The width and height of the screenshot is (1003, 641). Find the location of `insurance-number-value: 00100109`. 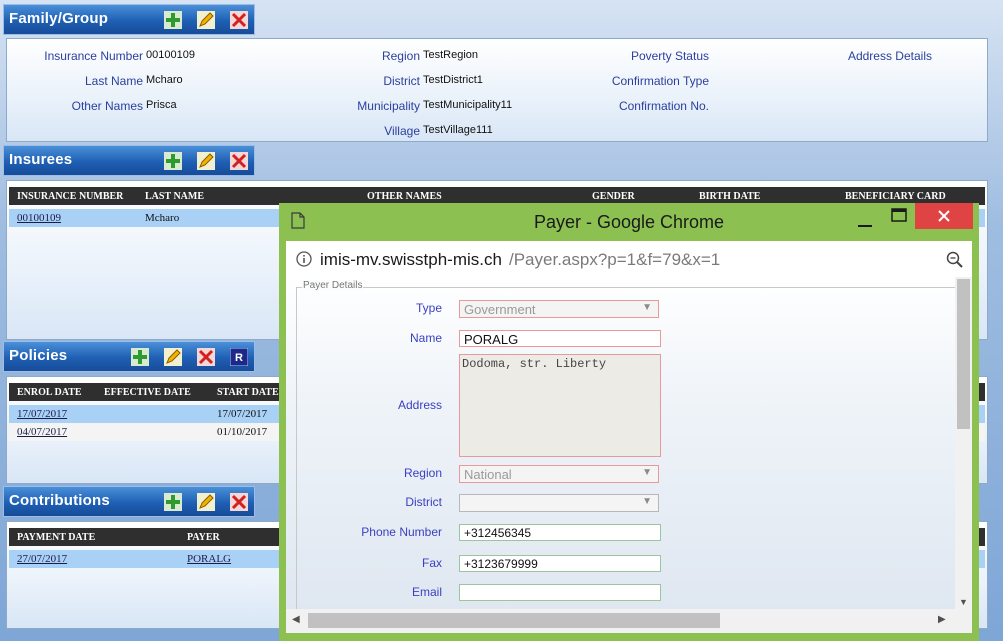

insurance-number-value: 00100109 is located at coordinates (170, 55).